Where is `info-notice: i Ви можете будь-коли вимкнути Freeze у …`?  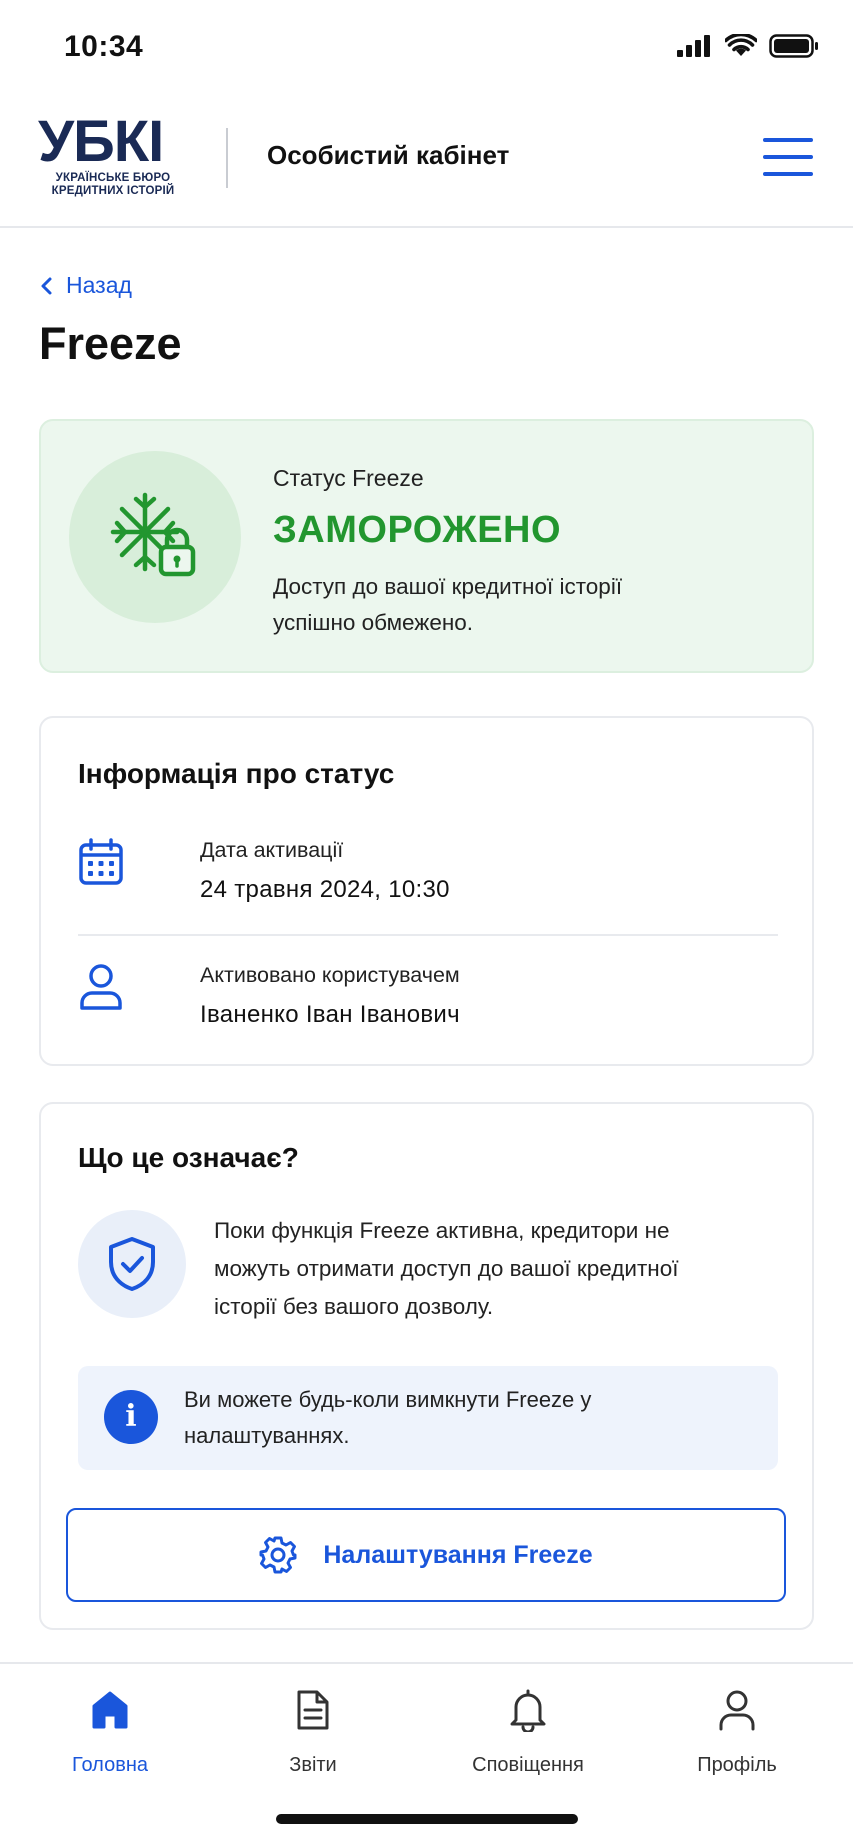
info-notice: i Ви можете будь-коли вимкнути Freeze у … is located at coordinates (428, 1418).